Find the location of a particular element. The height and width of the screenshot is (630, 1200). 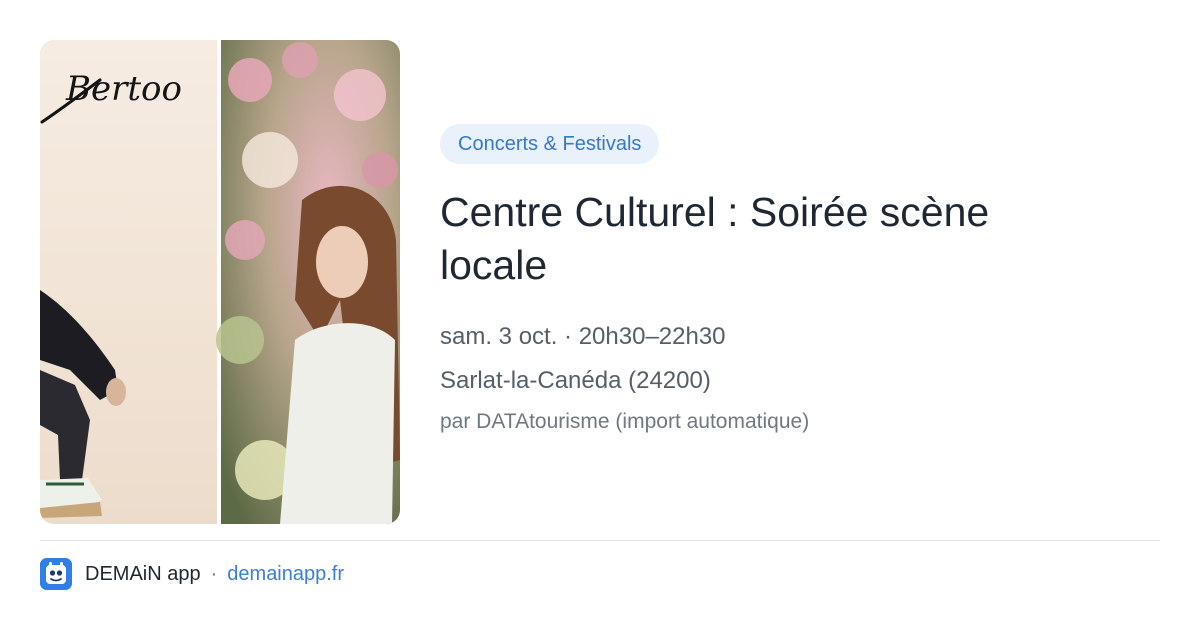

event-datetime: sam. 3 oct. · 20h30–22h30 is located at coordinates (583, 336).